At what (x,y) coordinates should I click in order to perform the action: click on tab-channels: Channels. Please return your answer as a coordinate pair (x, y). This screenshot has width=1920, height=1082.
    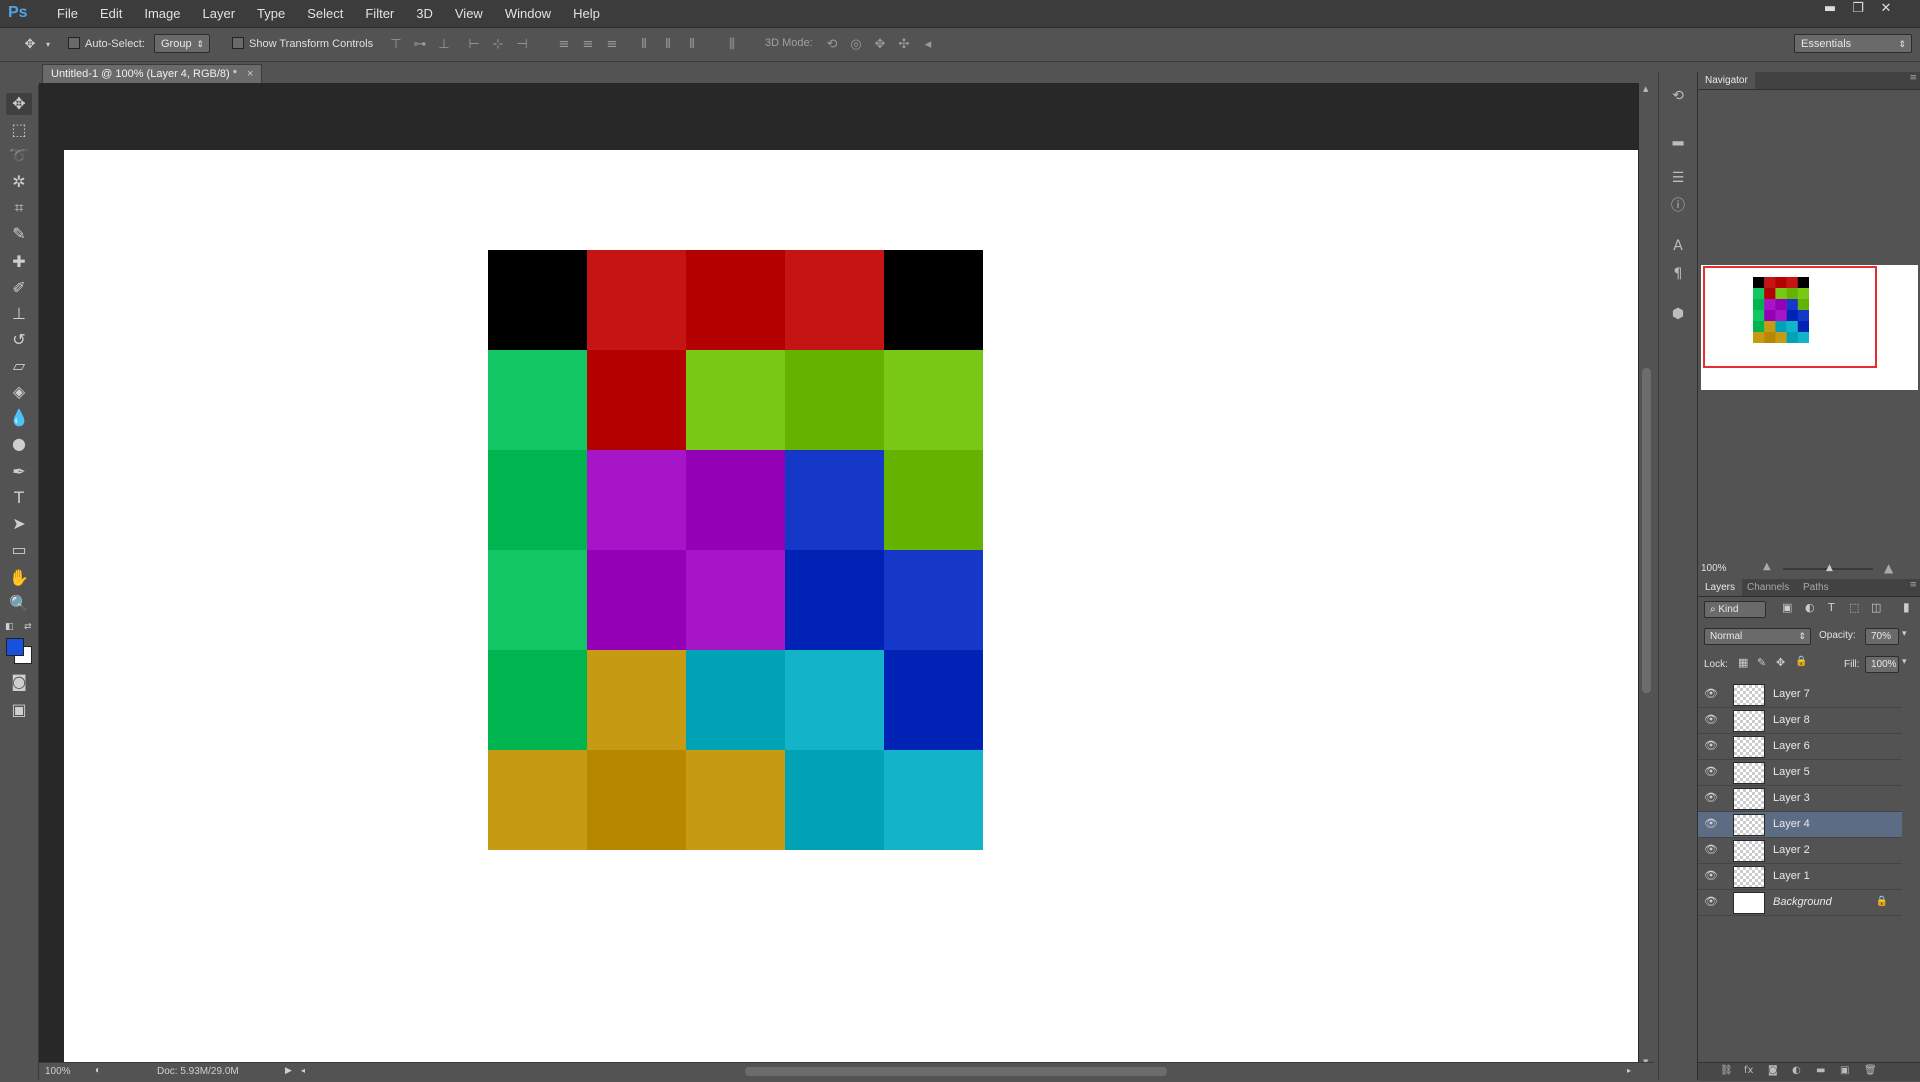
    Looking at the image, I should click on (1768, 587).